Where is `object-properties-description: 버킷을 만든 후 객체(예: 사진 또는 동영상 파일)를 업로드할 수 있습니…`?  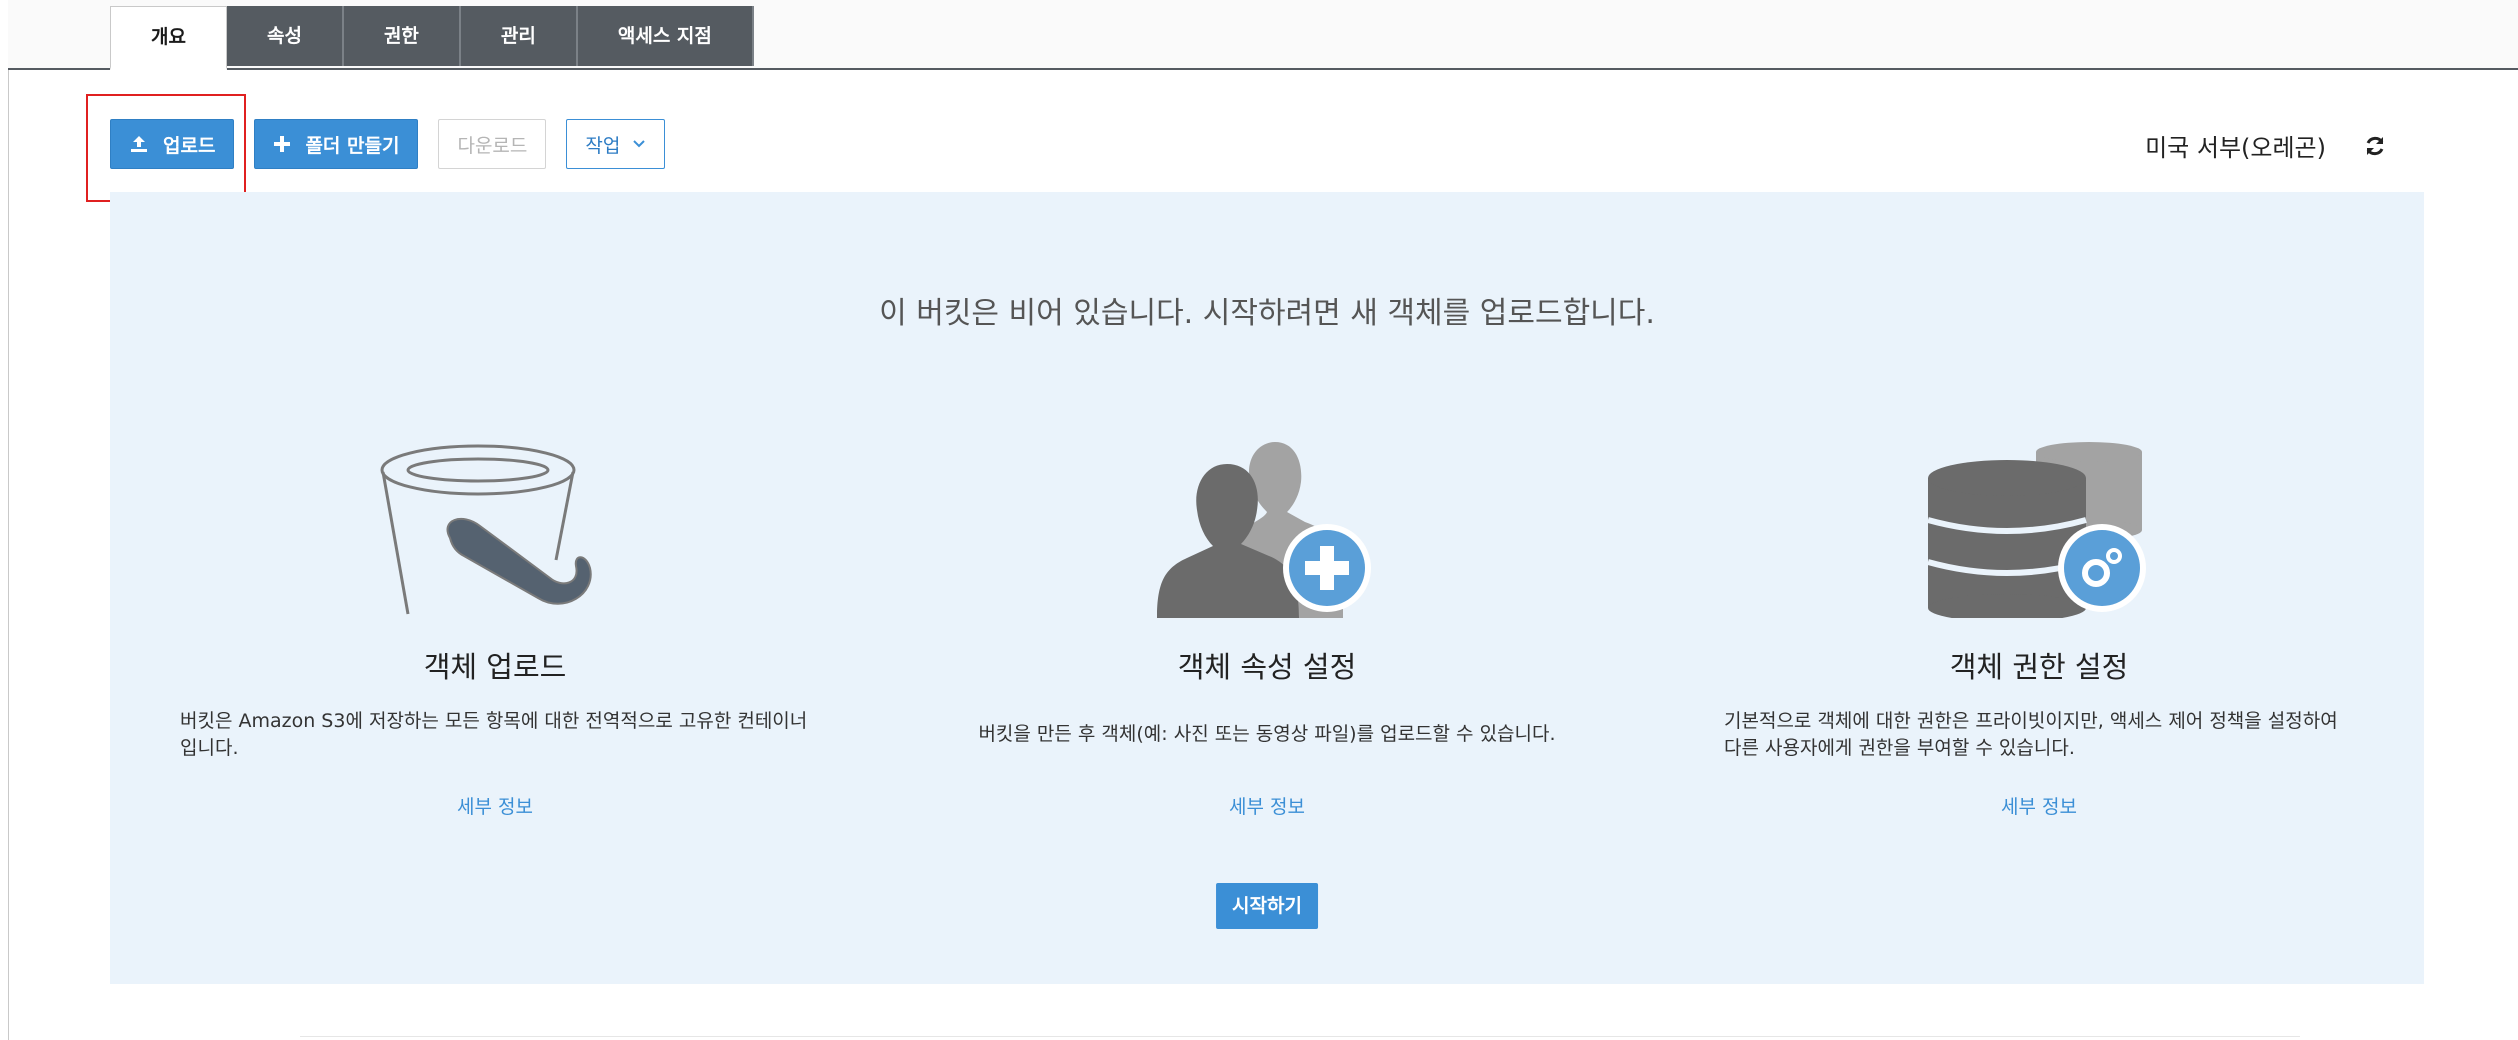
object-properties-description: 버킷을 만든 후 객체(예: 사진 또는 동영상 파일)를 업로드할 수 있습니… is located at coordinates (1267, 734).